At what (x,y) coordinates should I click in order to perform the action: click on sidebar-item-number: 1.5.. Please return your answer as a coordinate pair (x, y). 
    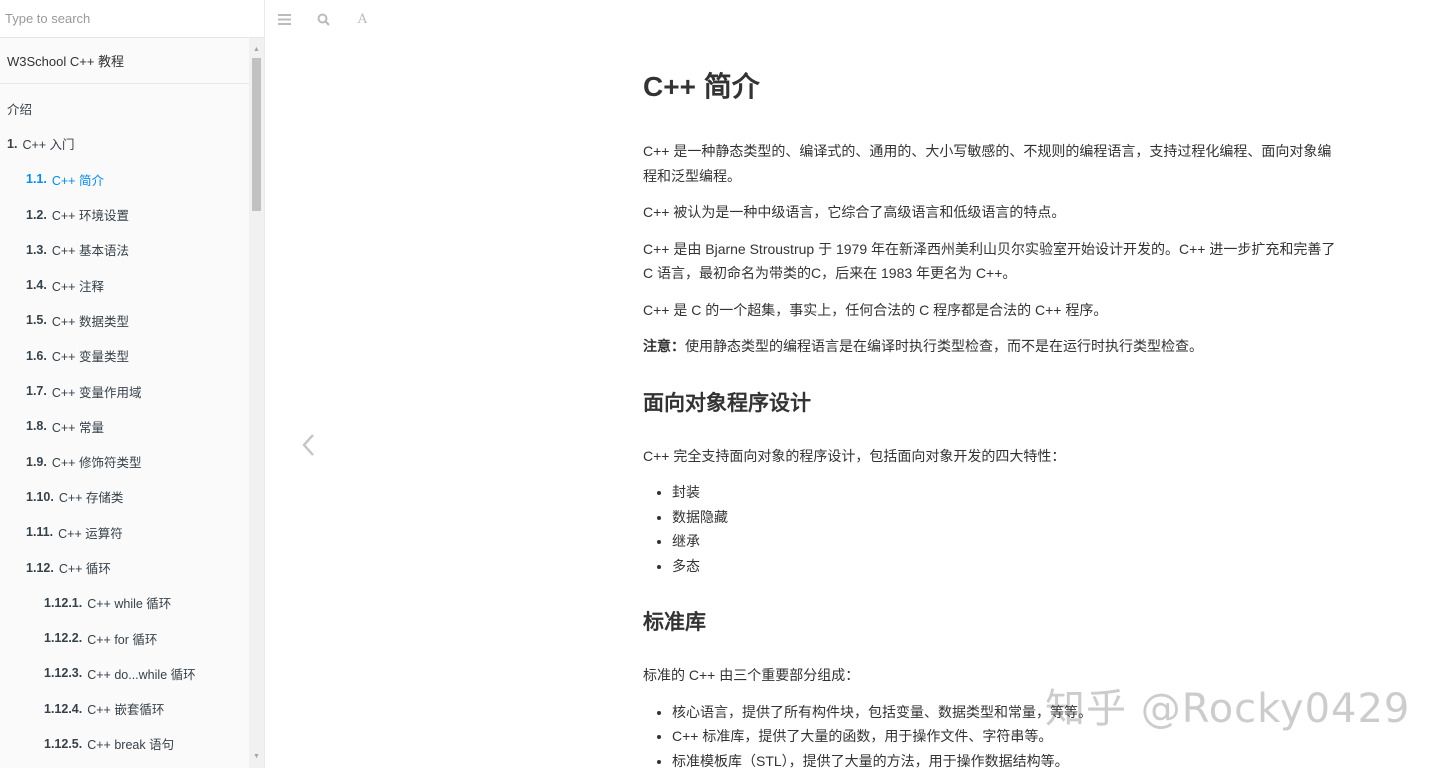
    Looking at the image, I should click on (36, 320).